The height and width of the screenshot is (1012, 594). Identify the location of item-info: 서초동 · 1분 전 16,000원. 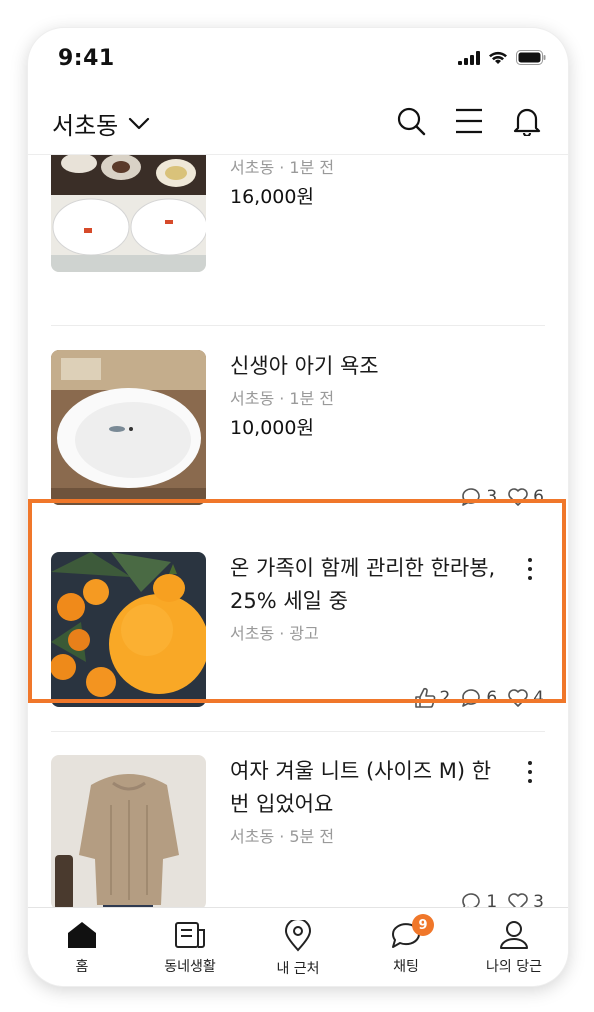
(370, 182).